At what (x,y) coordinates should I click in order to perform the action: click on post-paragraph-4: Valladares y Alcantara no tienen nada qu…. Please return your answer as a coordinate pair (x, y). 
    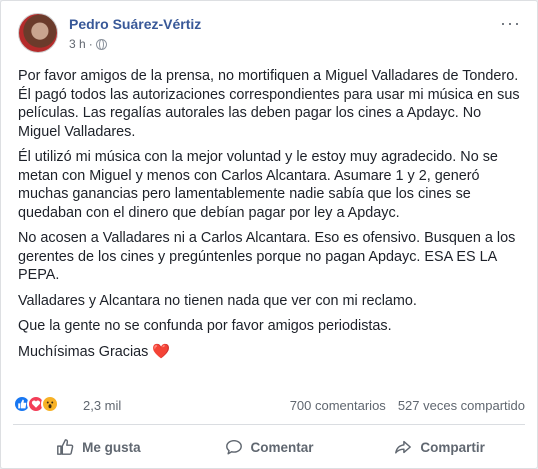
    Looking at the image, I should click on (217, 300).